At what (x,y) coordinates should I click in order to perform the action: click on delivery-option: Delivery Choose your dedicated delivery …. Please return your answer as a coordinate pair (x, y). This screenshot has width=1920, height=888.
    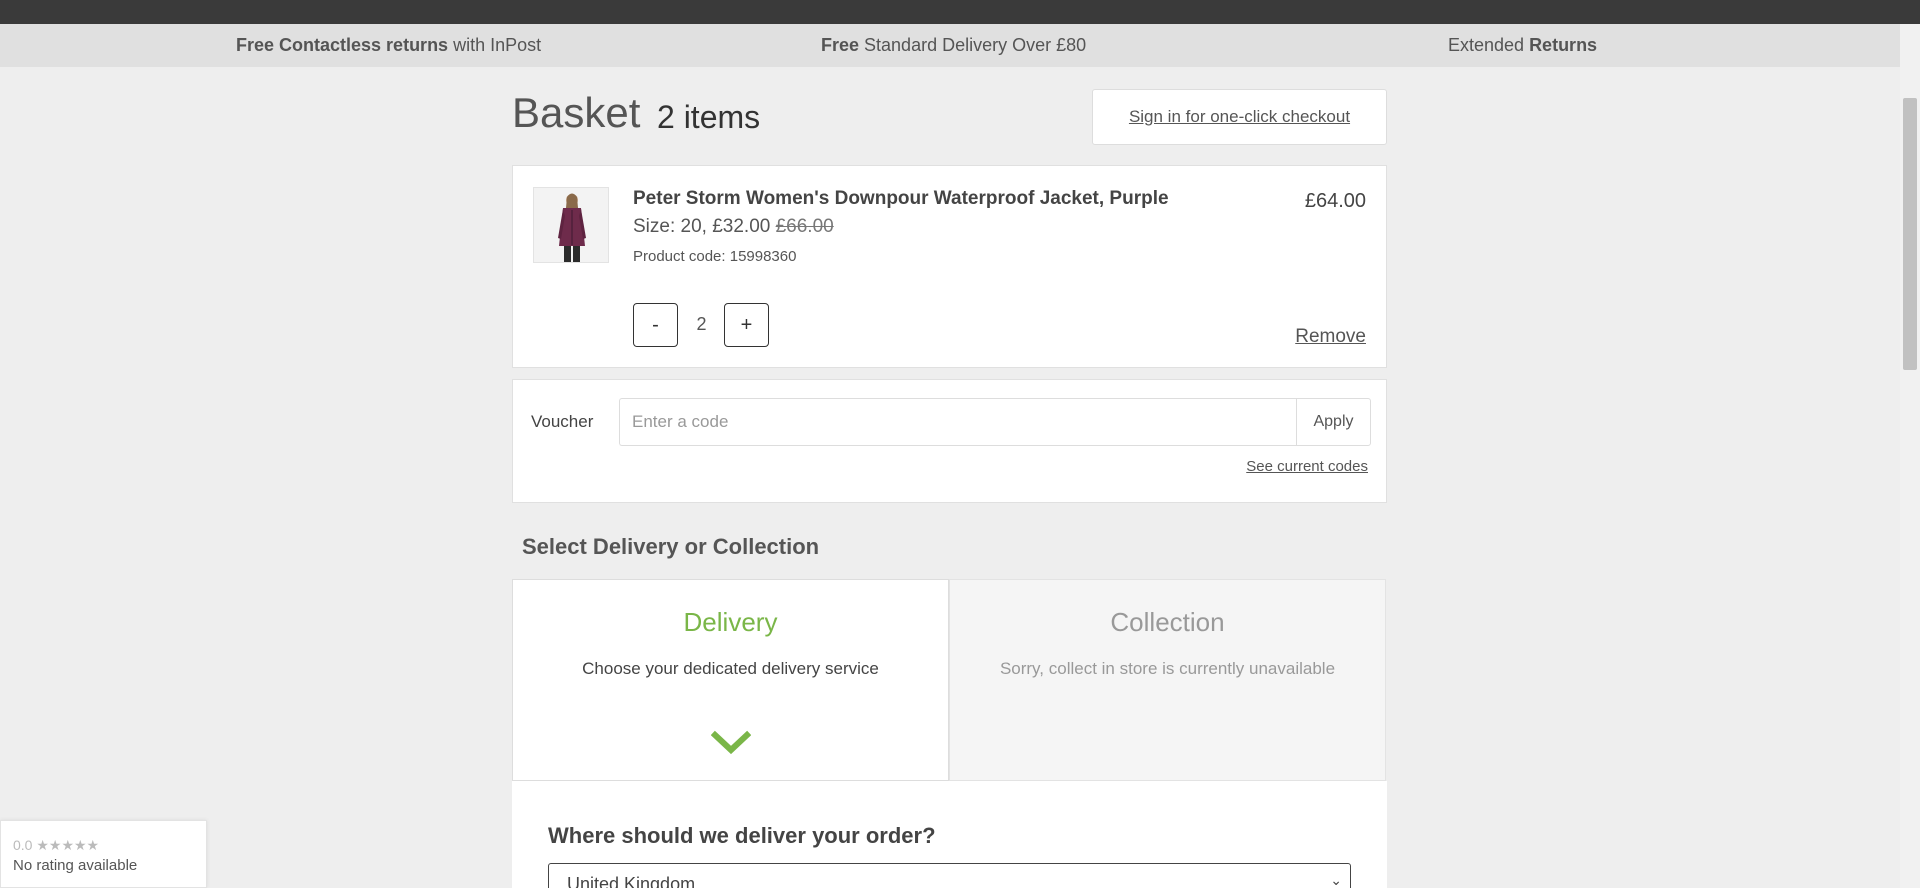
    Looking at the image, I should click on (730, 680).